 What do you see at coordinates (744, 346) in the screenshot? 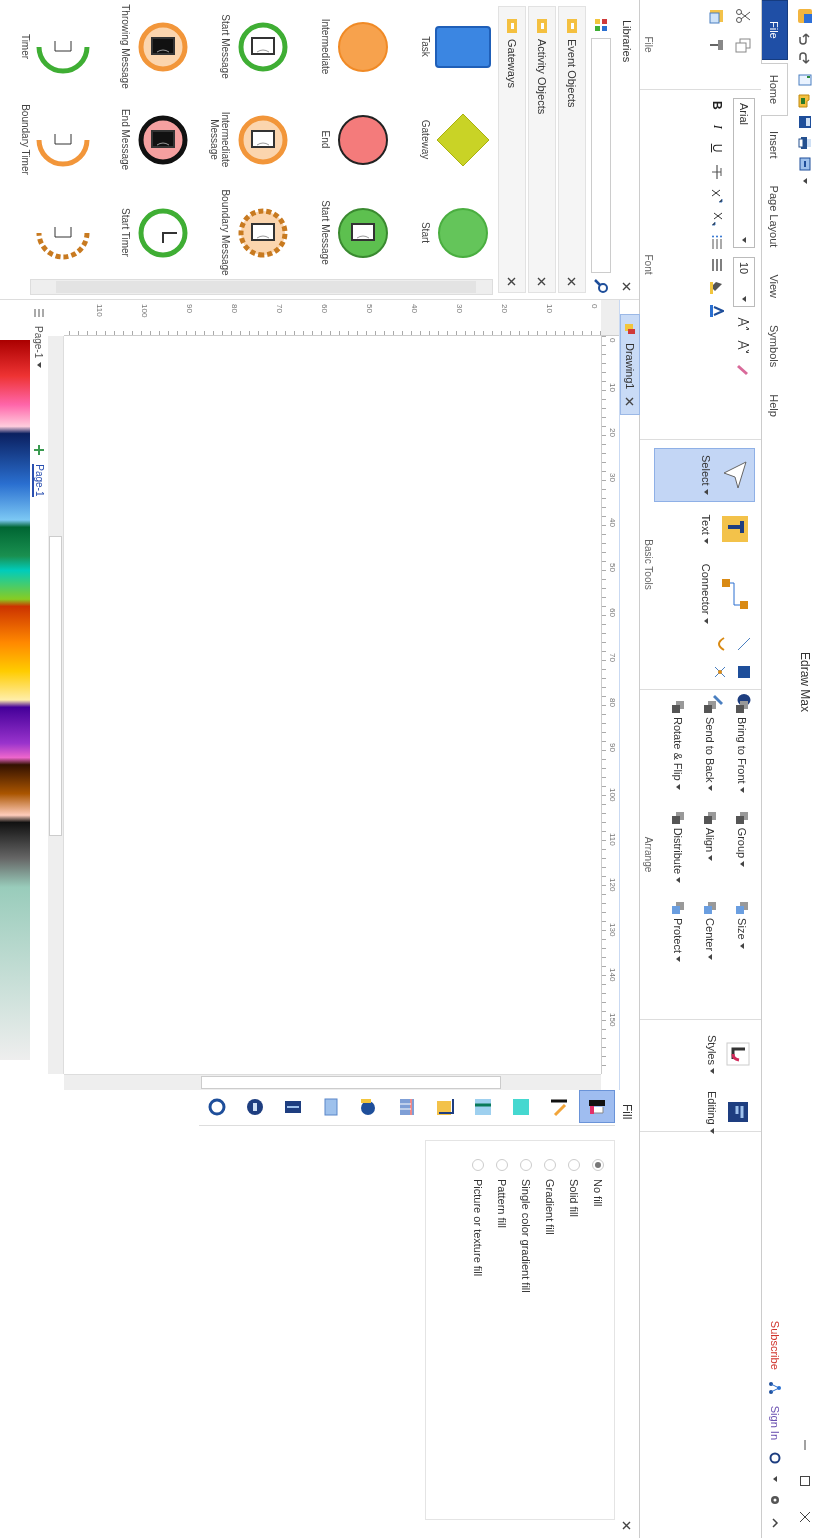
I see `shrink-font-icon` at bounding box center [744, 346].